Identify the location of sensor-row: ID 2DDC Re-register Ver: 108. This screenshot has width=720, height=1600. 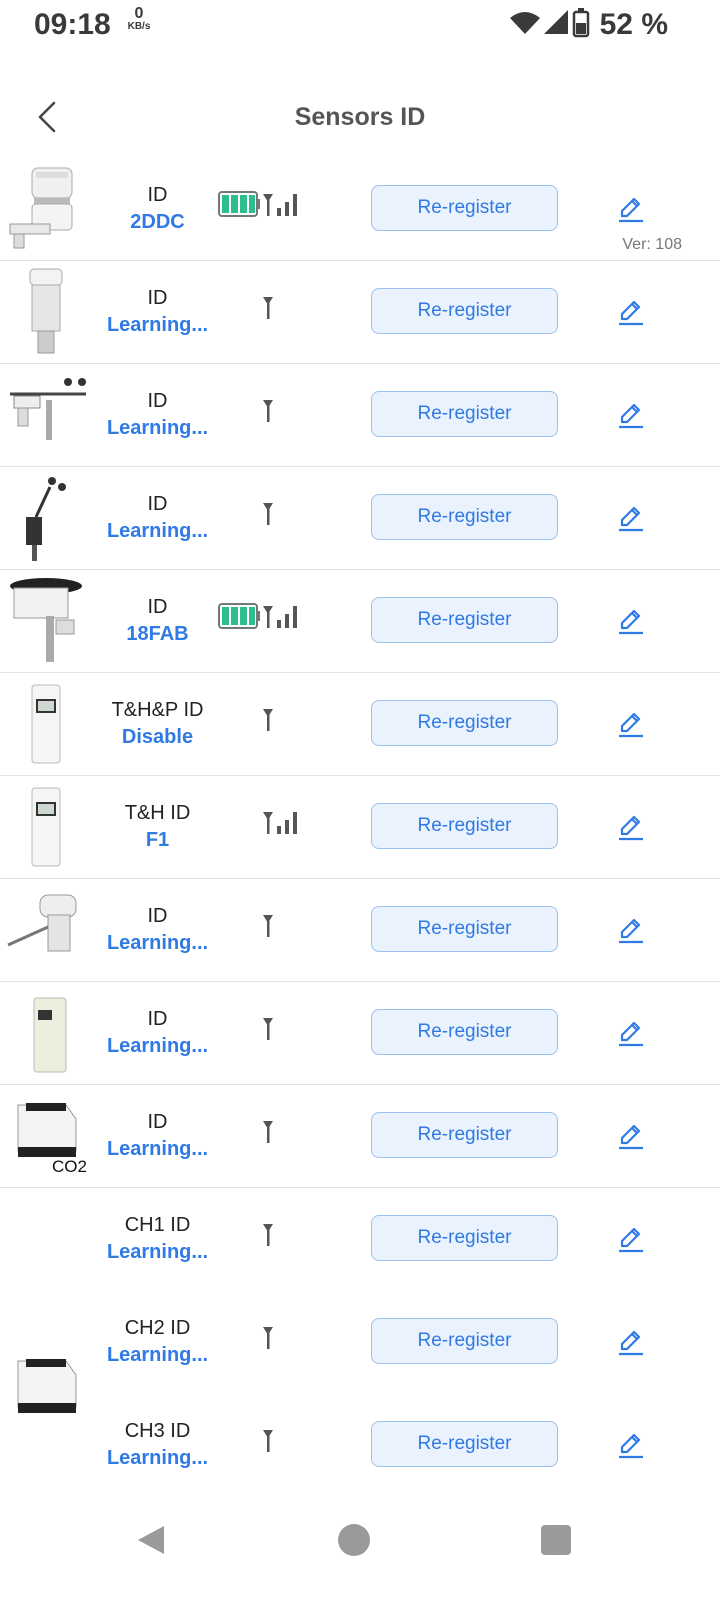
(360, 209).